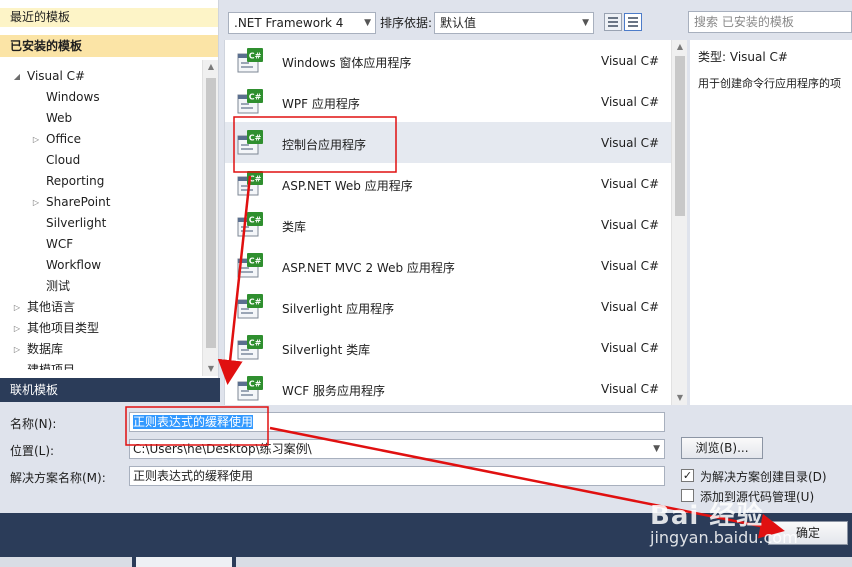 The height and width of the screenshot is (567, 852). What do you see at coordinates (51, 366) in the screenshot?
I see `category-tree-label: 建模项目` at bounding box center [51, 366].